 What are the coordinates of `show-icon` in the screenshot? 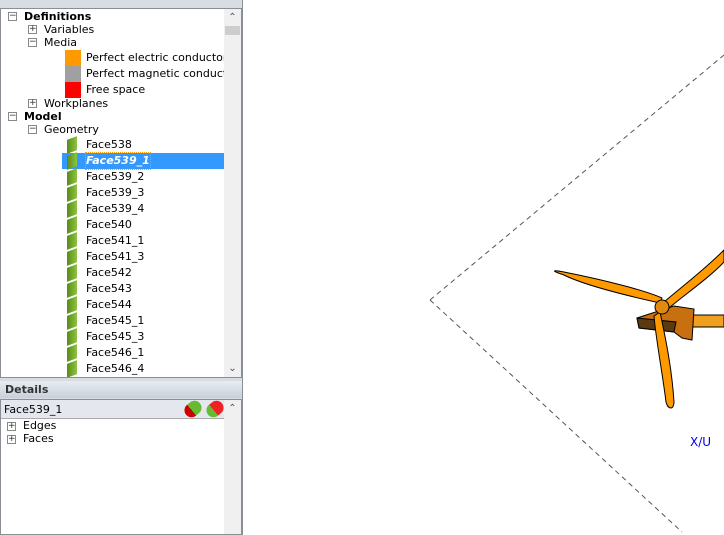 It's located at (193, 409).